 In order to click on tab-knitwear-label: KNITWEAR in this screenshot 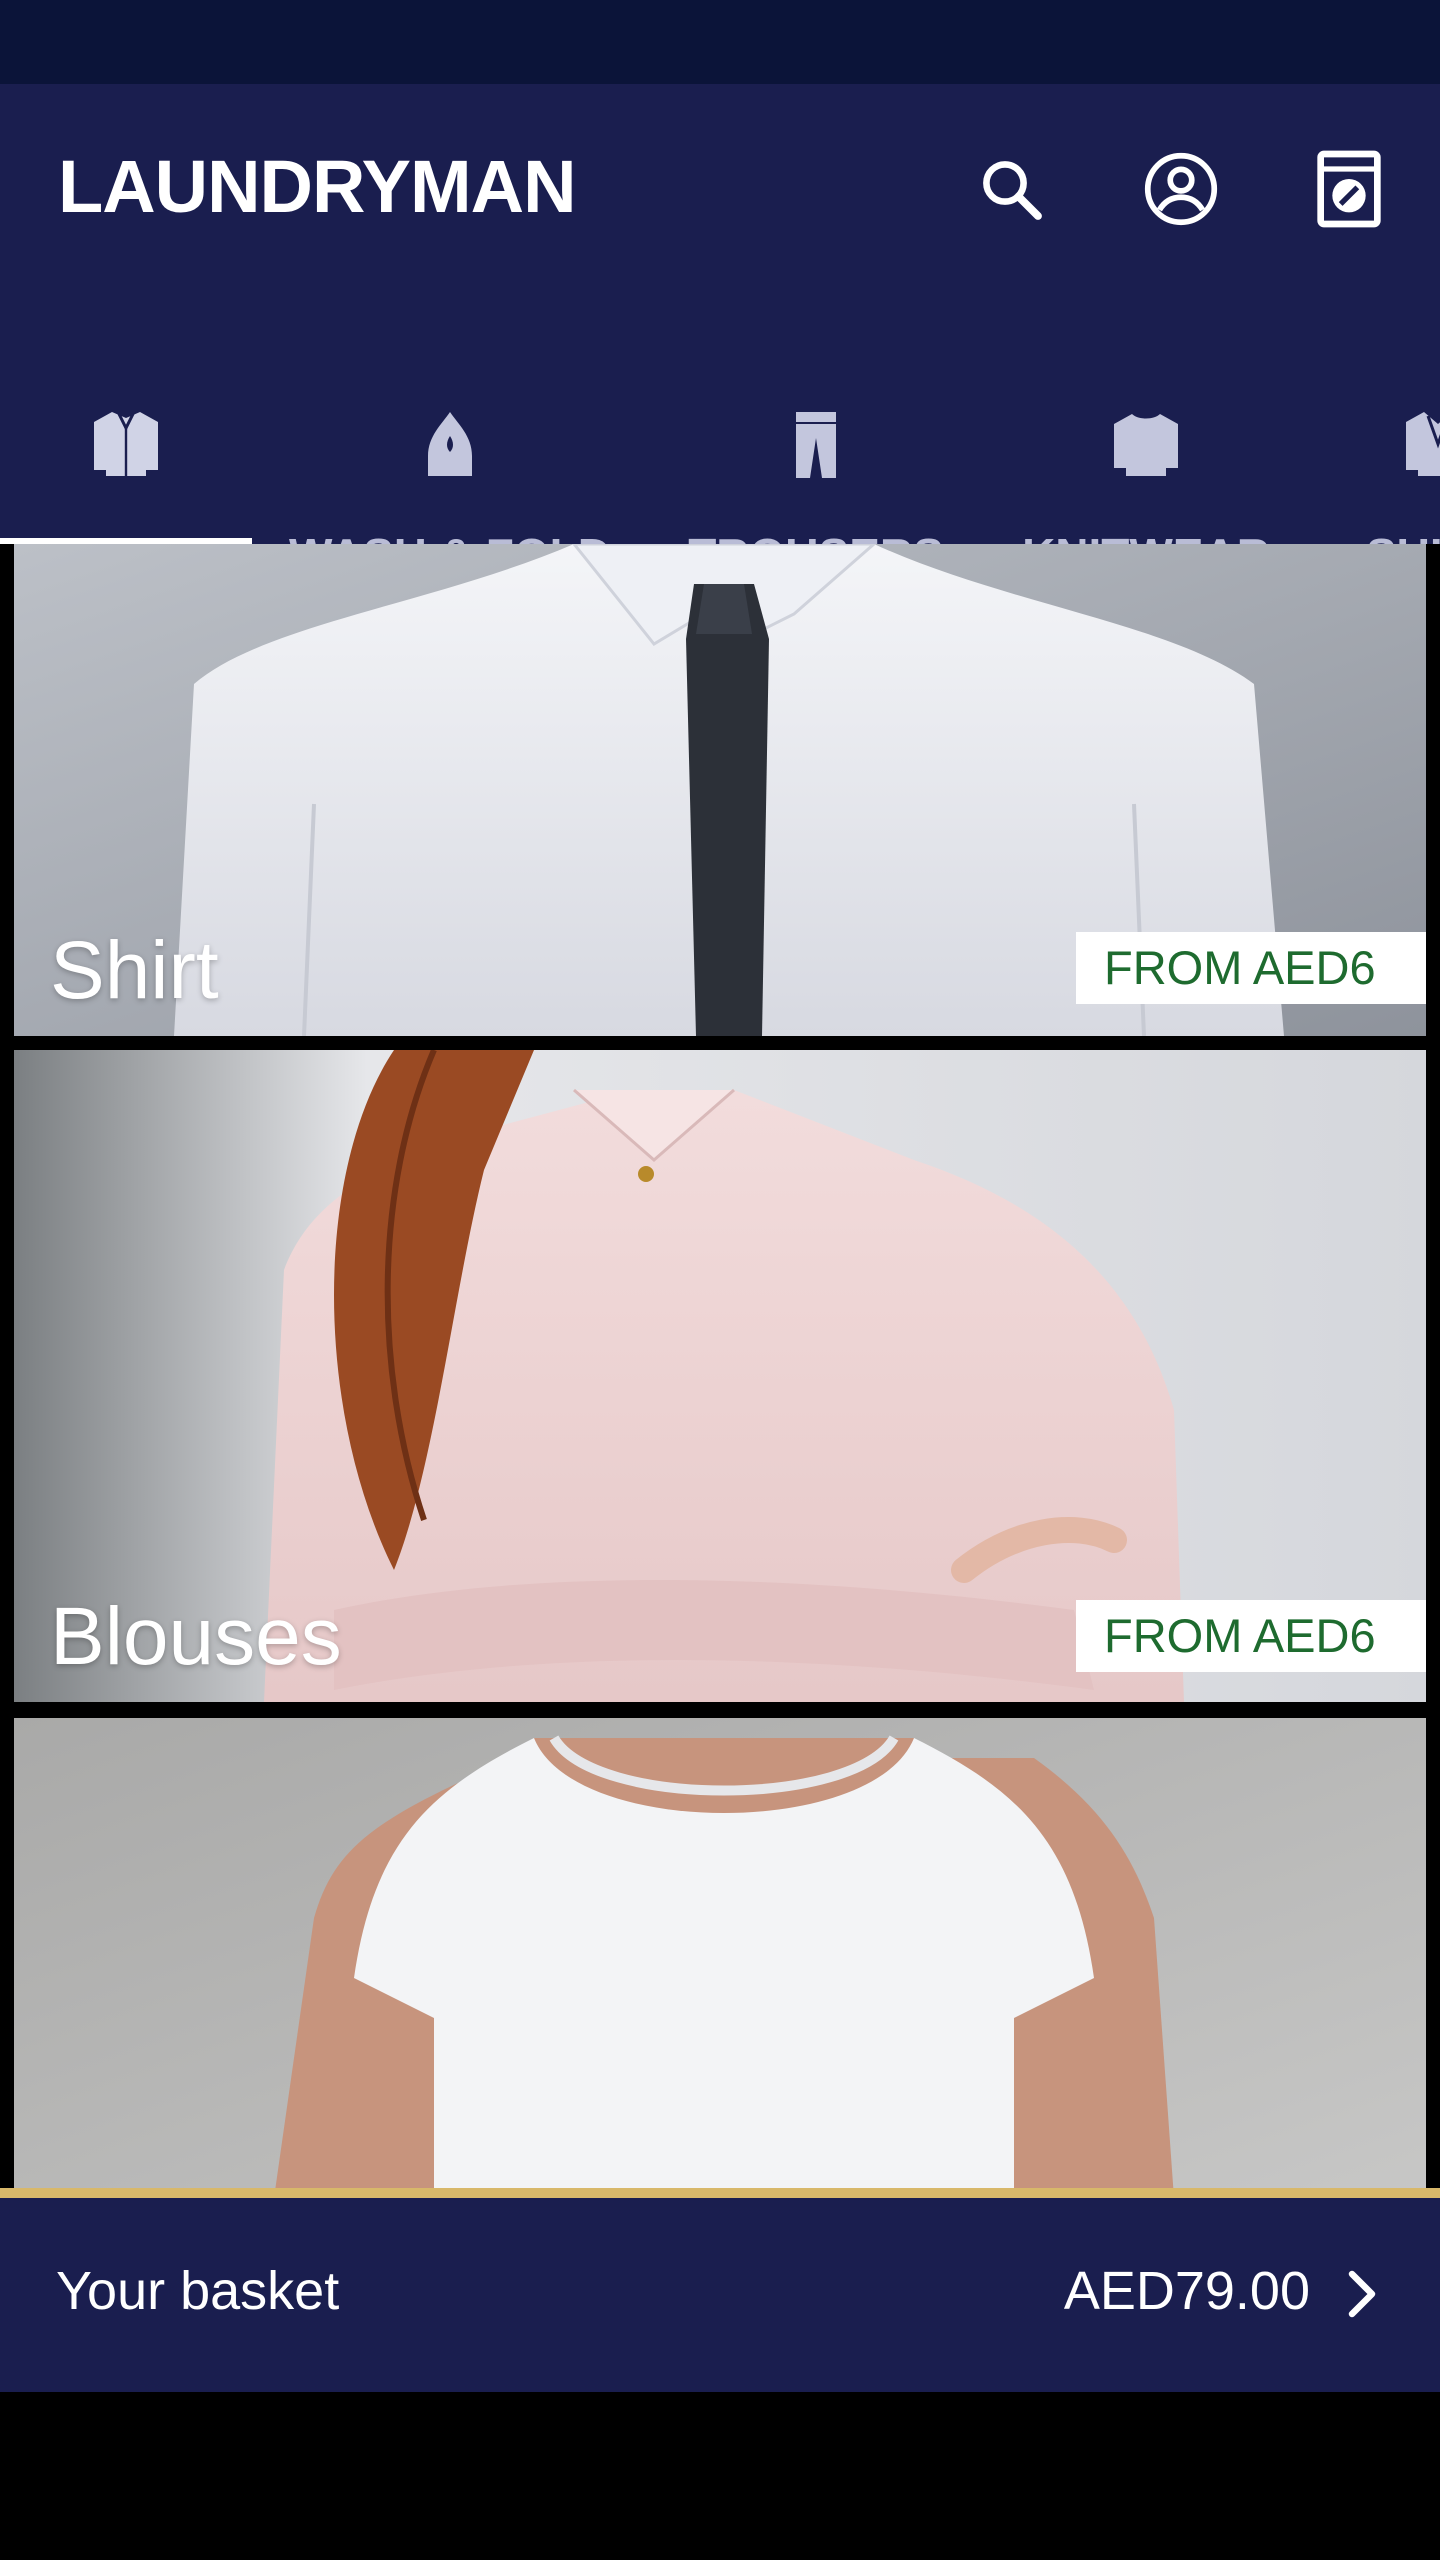, I will do `click(1146, 536)`.